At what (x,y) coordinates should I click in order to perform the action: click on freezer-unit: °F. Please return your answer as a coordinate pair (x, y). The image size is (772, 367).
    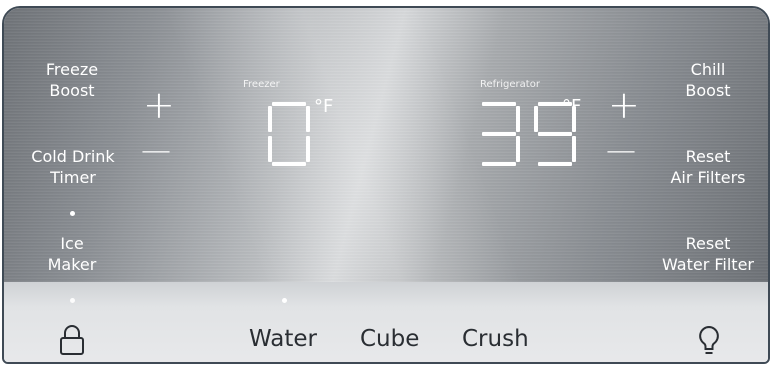
    Looking at the image, I should click on (324, 106).